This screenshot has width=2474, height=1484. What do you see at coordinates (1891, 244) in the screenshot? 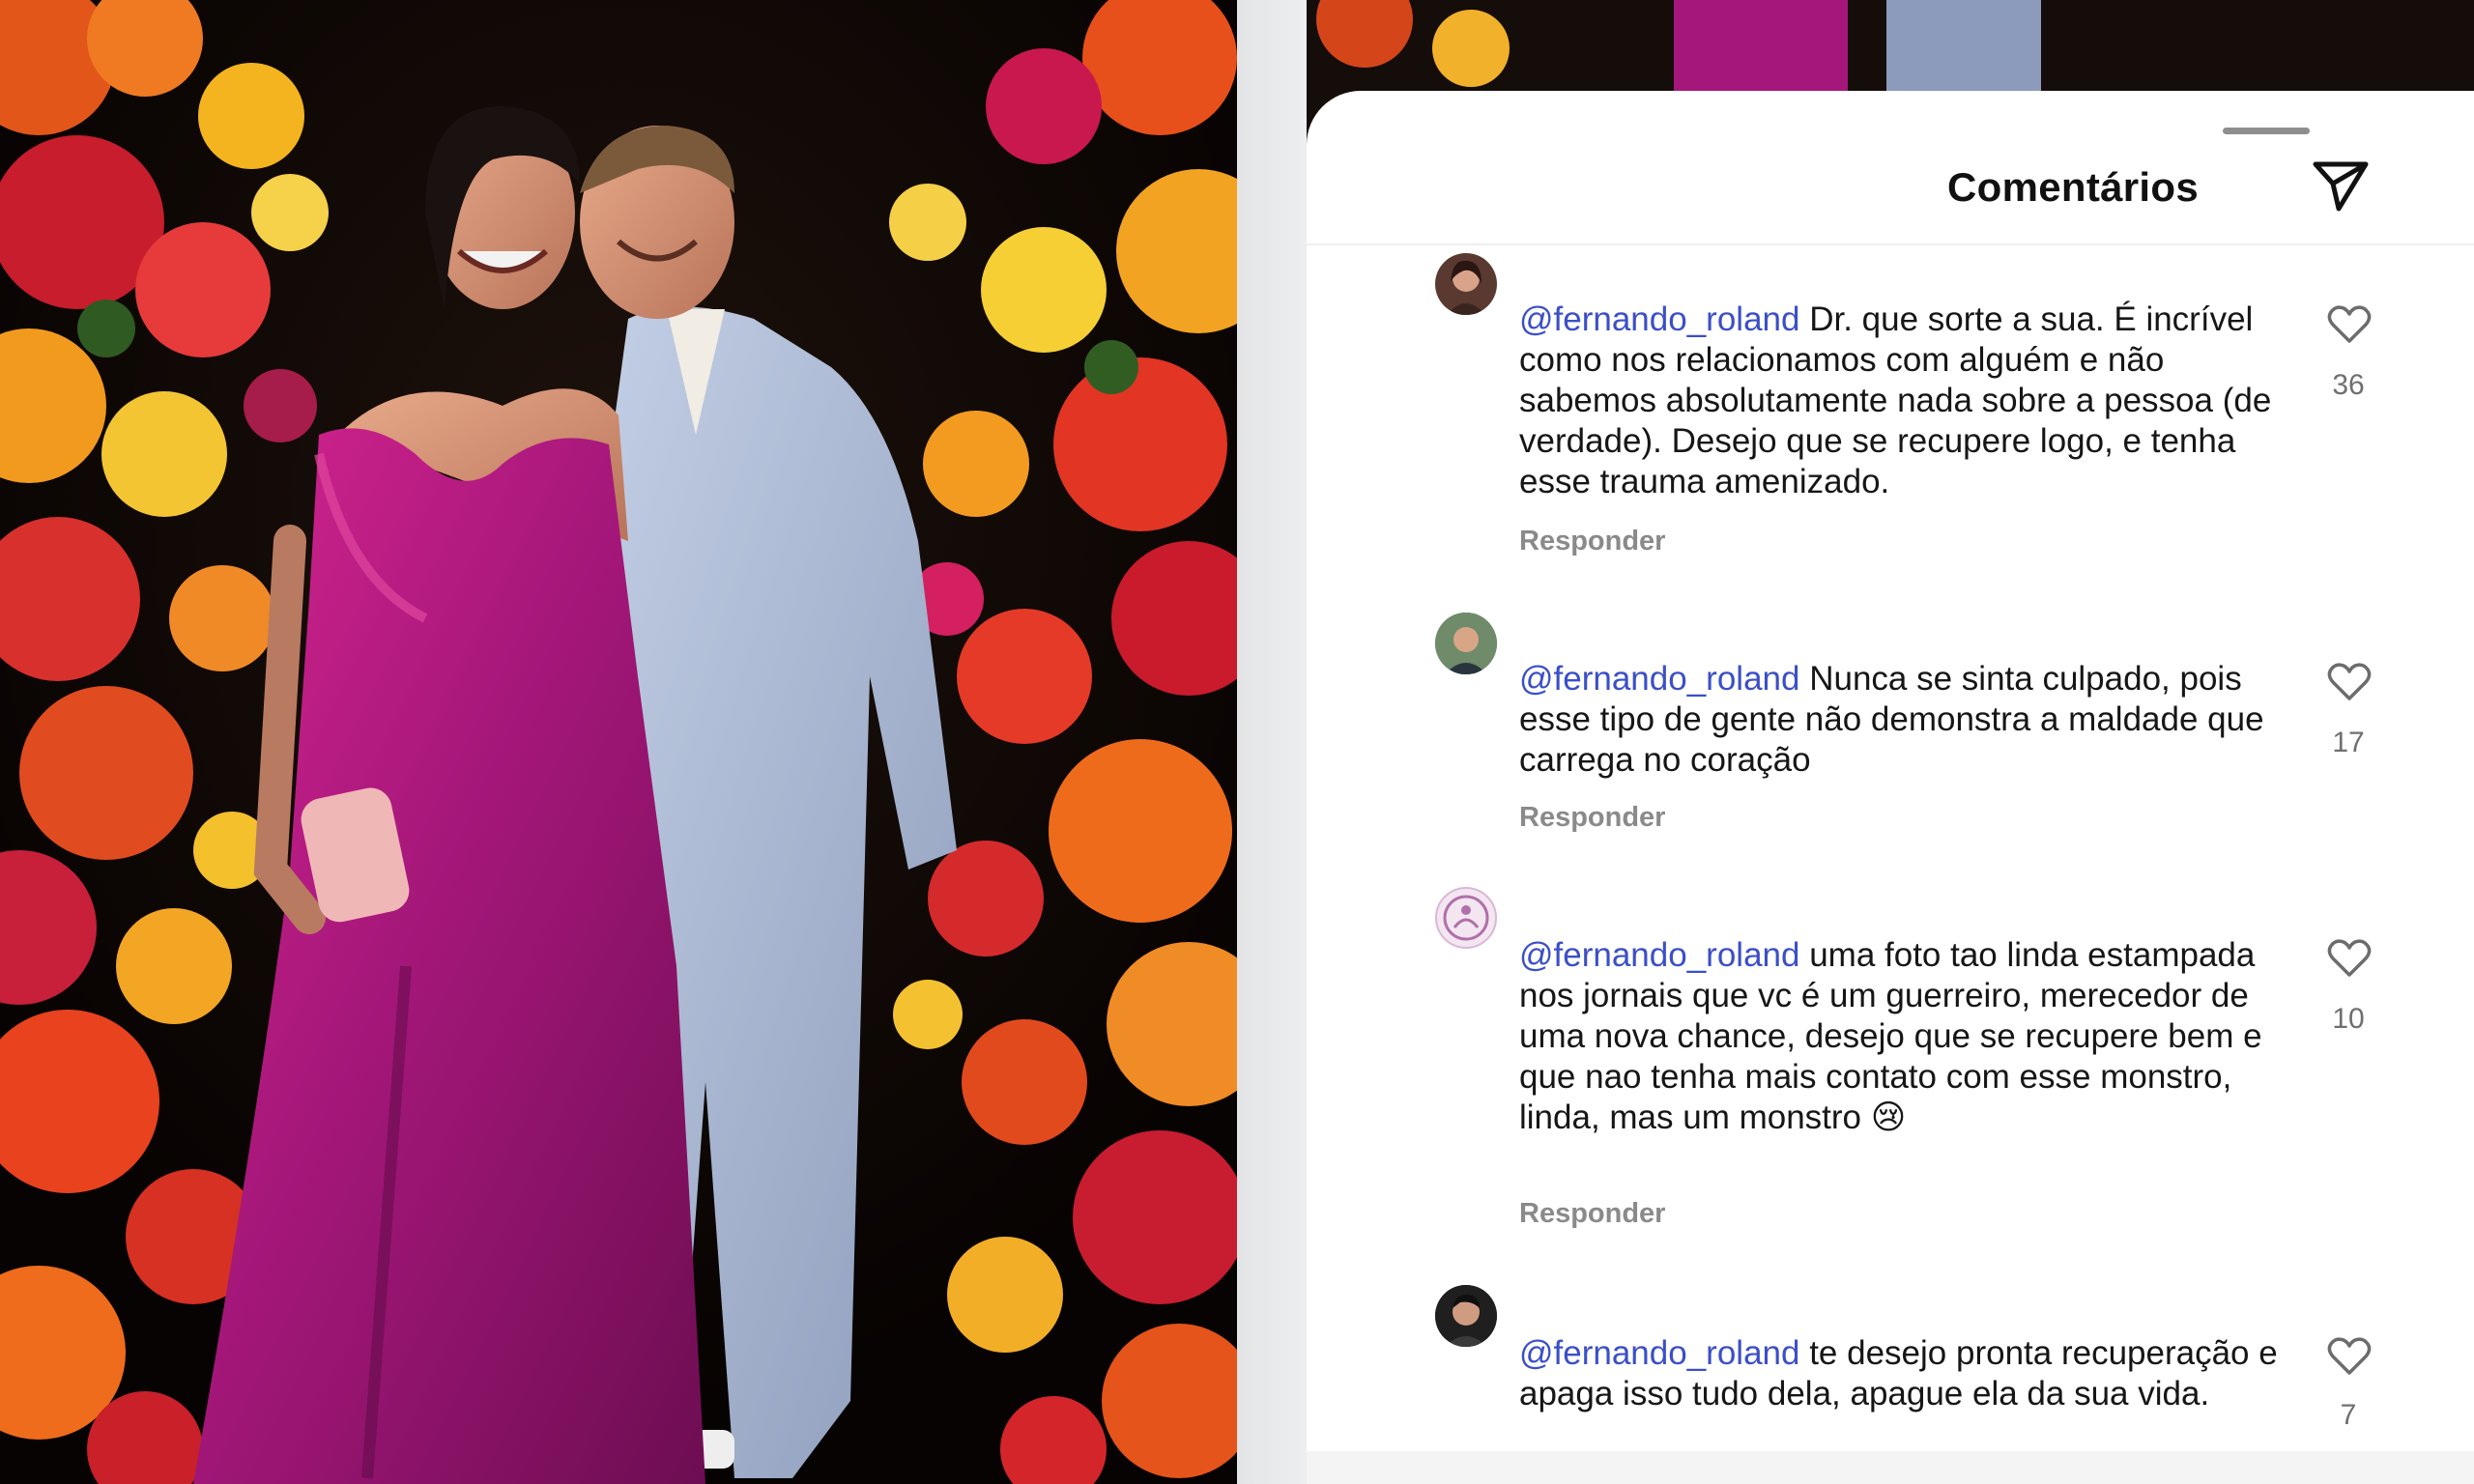
I see `header-divider` at bounding box center [1891, 244].